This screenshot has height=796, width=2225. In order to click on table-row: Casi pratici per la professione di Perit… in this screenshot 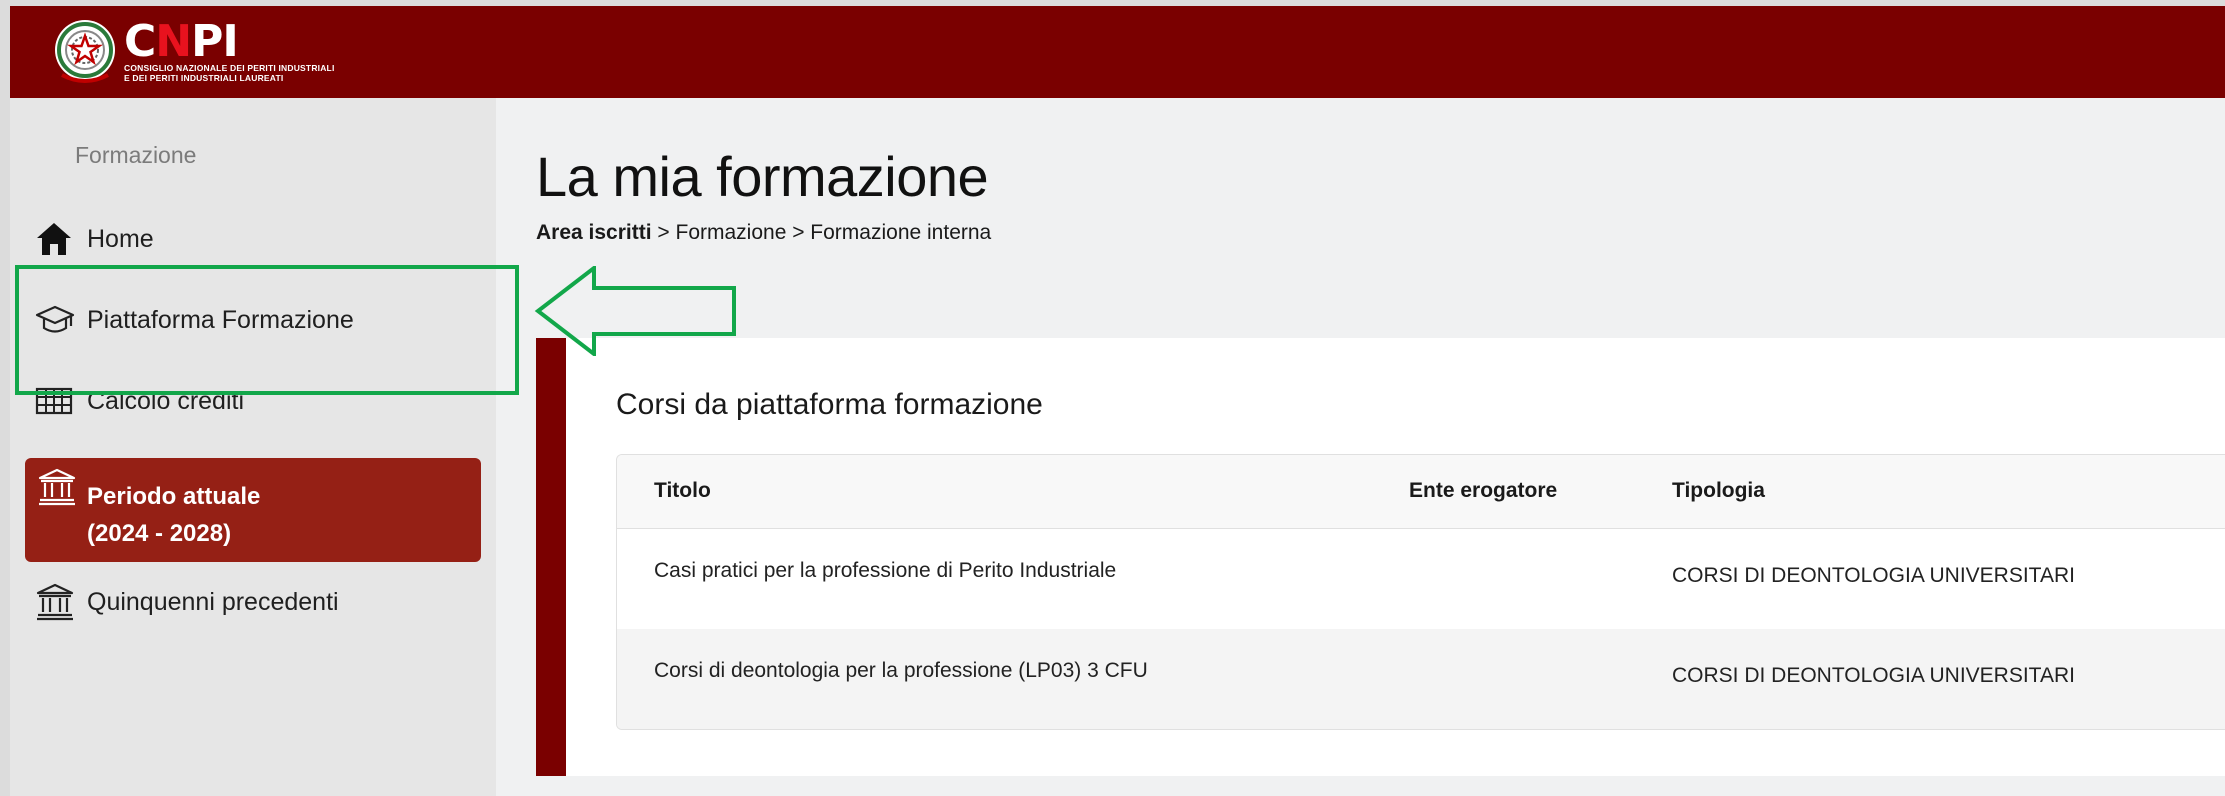, I will do `click(1421, 579)`.